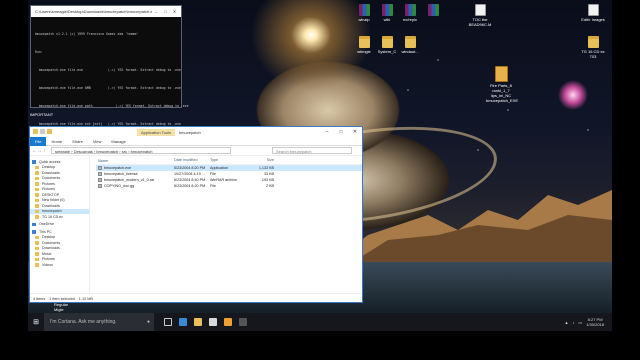  Describe the element at coordinates (267, 180) in the screenshot. I see `file-size: 193 KB` at that location.